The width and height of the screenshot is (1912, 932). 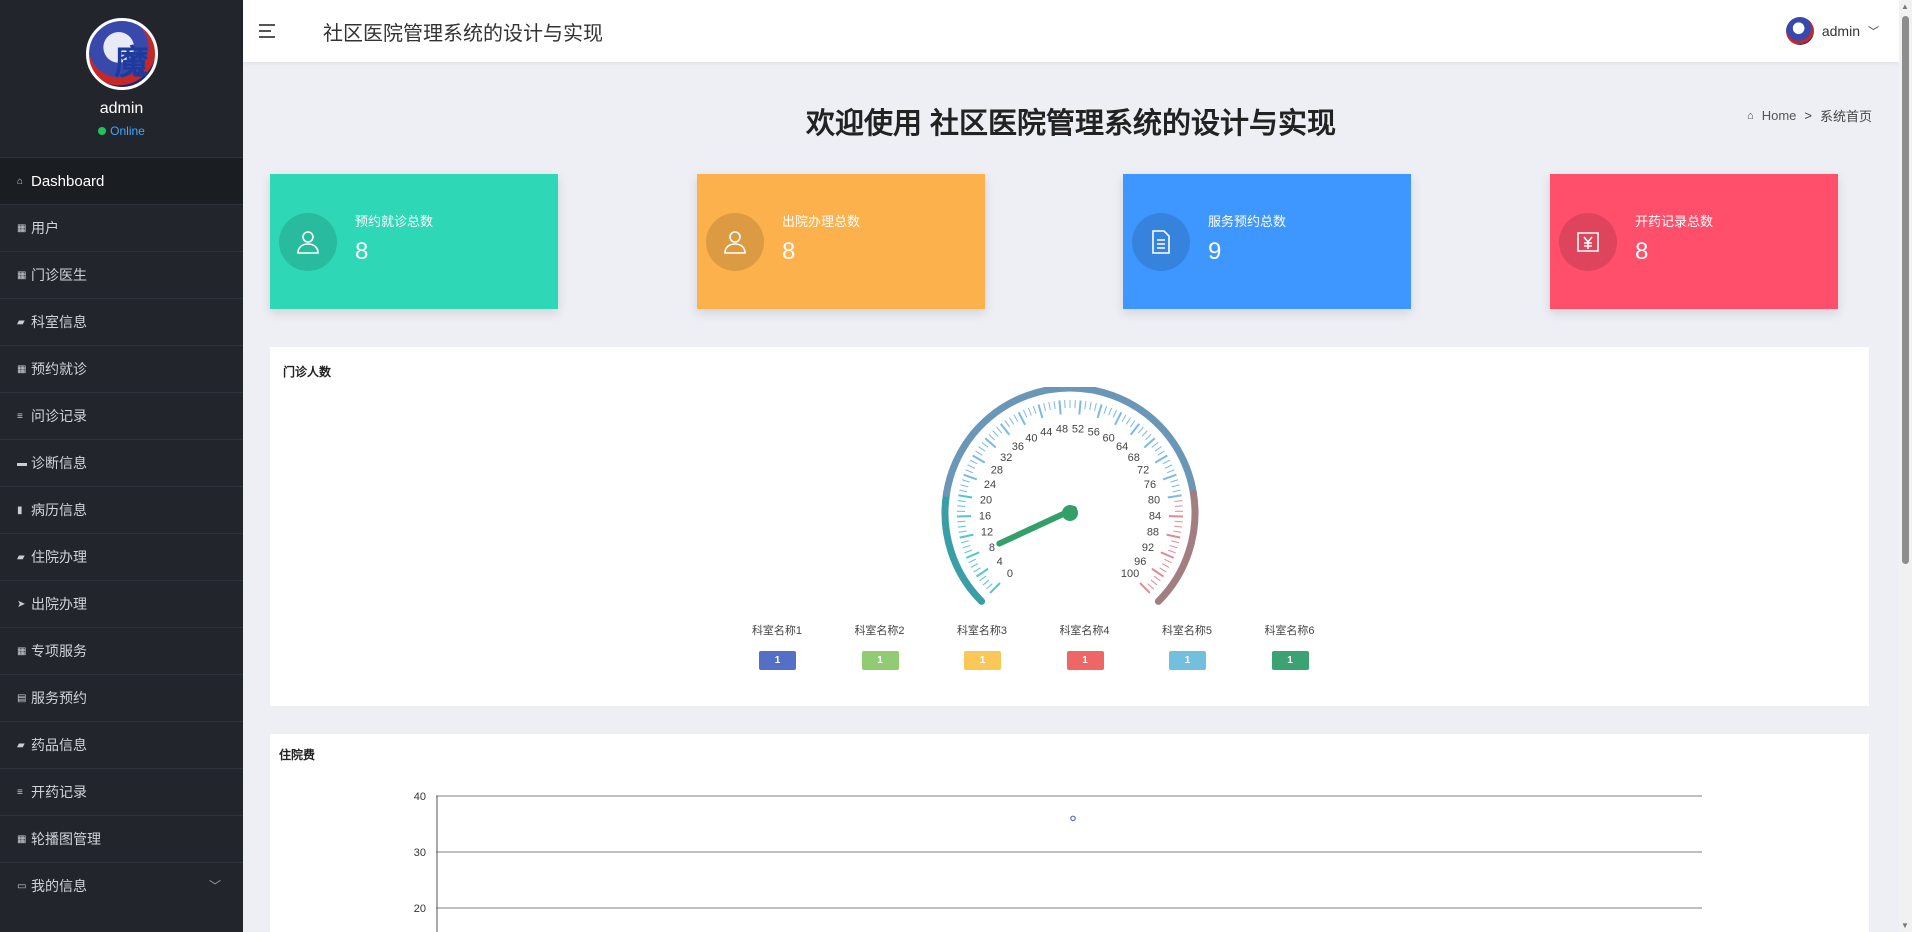 What do you see at coordinates (1840, 31) in the screenshot?
I see `user-menu-name: admin` at bounding box center [1840, 31].